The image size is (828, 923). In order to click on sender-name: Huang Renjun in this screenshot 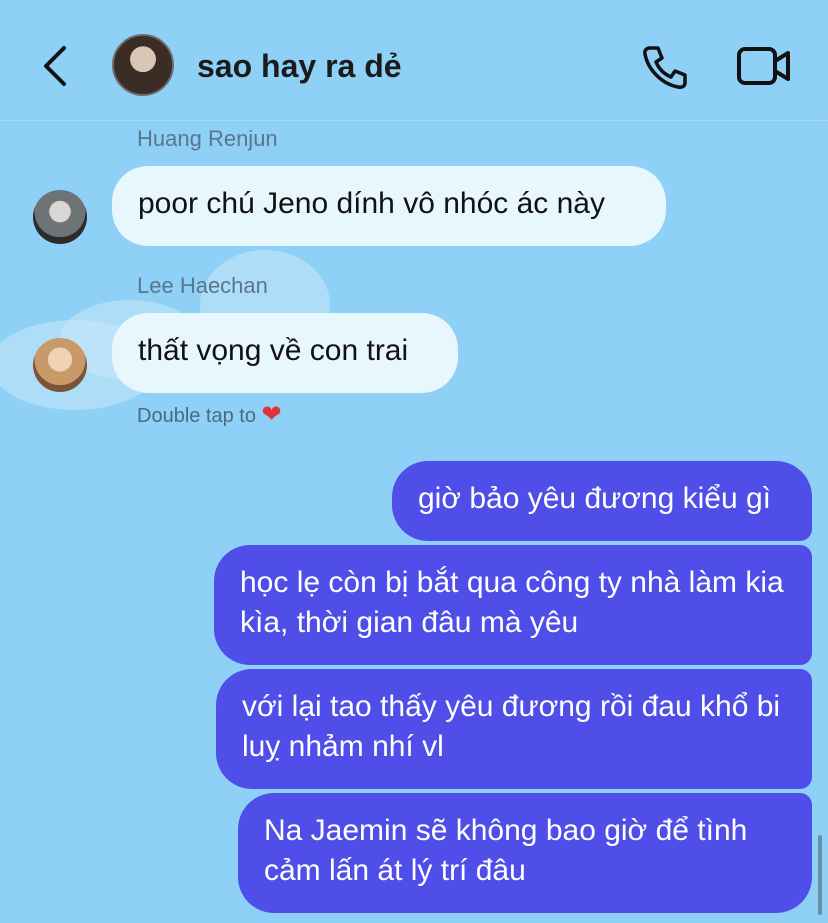, I will do `click(207, 138)`.